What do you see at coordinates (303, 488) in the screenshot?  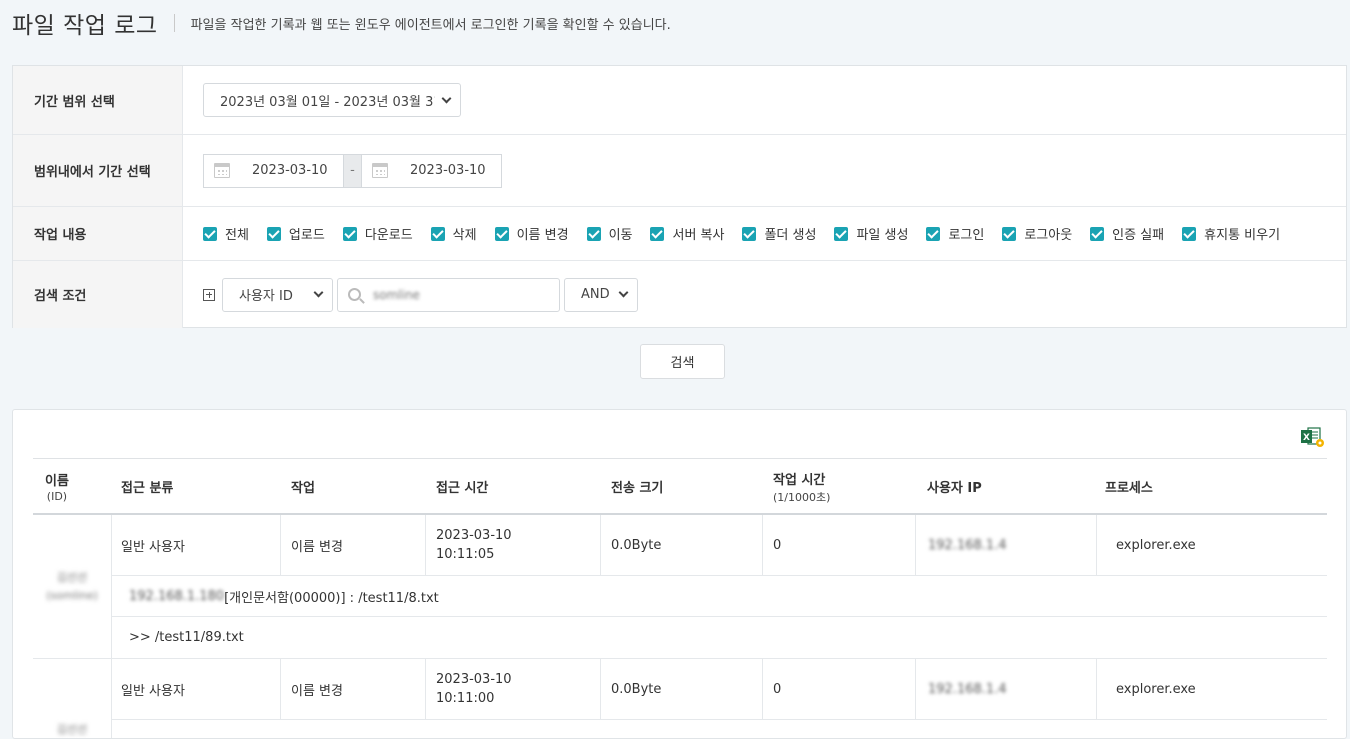 I see `col-label: 작업` at bounding box center [303, 488].